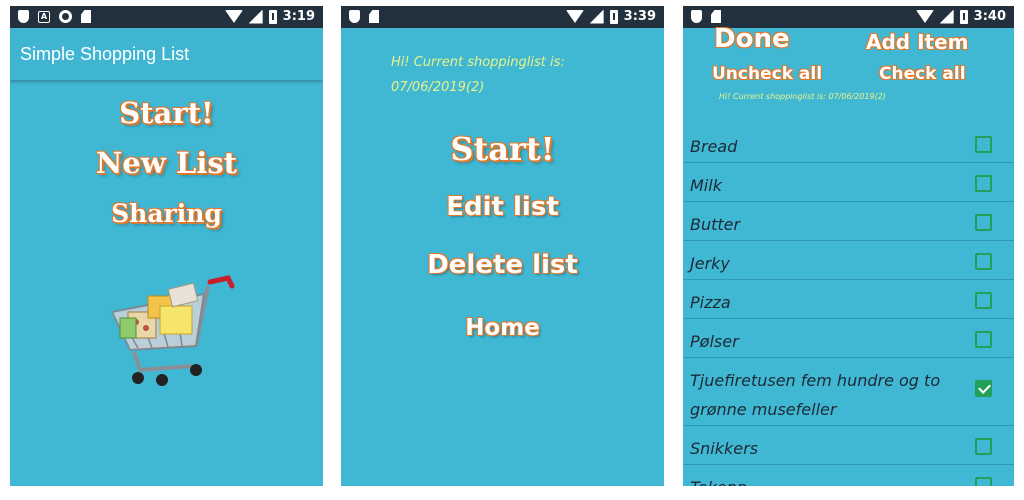  What do you see at coordinates (502, 17) in the screenshot?
I see `status-bar: 3:39` at bounding box center [502, 17].